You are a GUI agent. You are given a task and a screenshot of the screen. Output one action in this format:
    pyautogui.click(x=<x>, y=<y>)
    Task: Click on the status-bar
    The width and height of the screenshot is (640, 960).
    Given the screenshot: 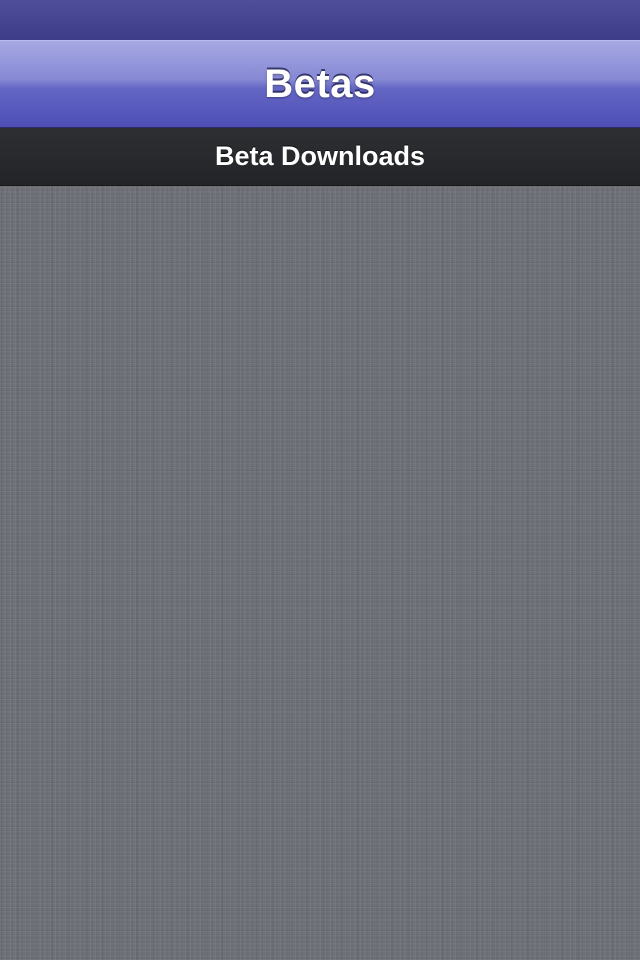 What is the action you would take?
    pyautogui.click(x=320, y=20)
    